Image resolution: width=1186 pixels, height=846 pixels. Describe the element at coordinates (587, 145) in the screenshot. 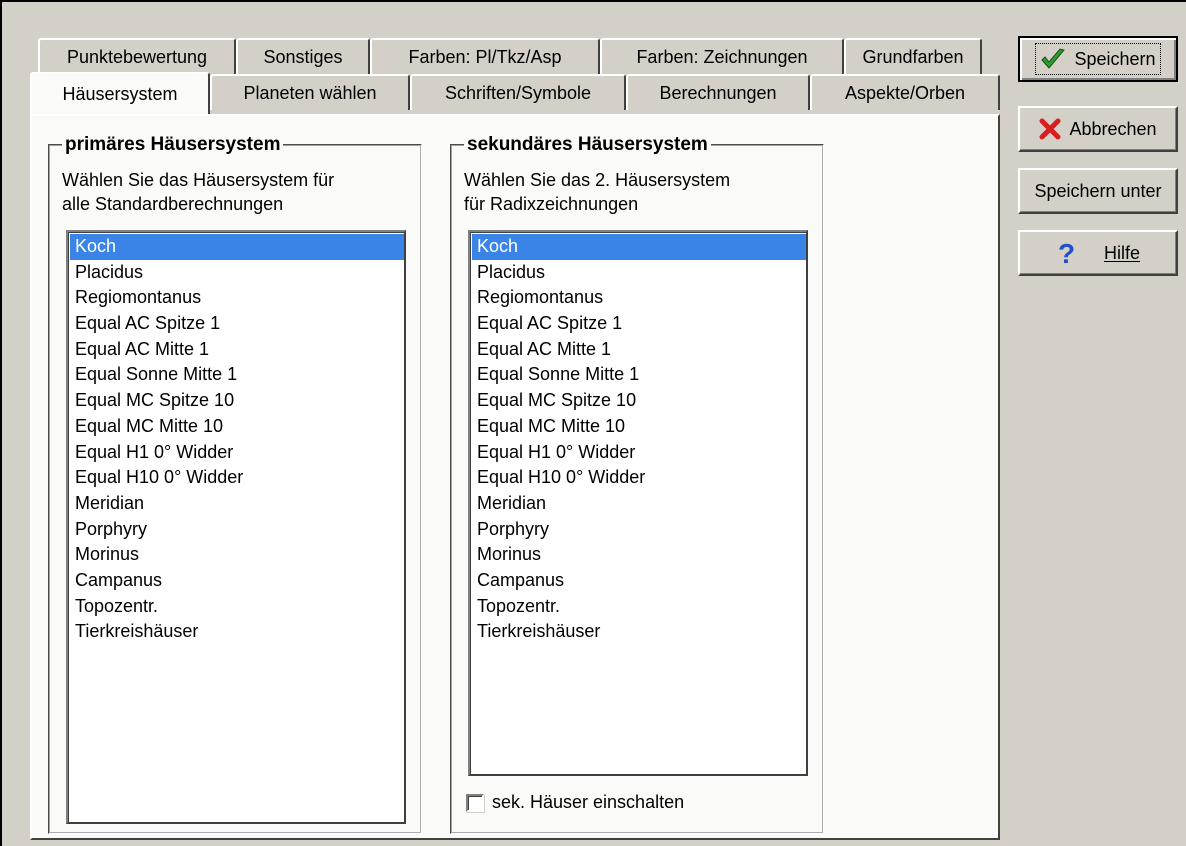

I see `secondary-group-title: sekundäres Häusersystem` at that location.